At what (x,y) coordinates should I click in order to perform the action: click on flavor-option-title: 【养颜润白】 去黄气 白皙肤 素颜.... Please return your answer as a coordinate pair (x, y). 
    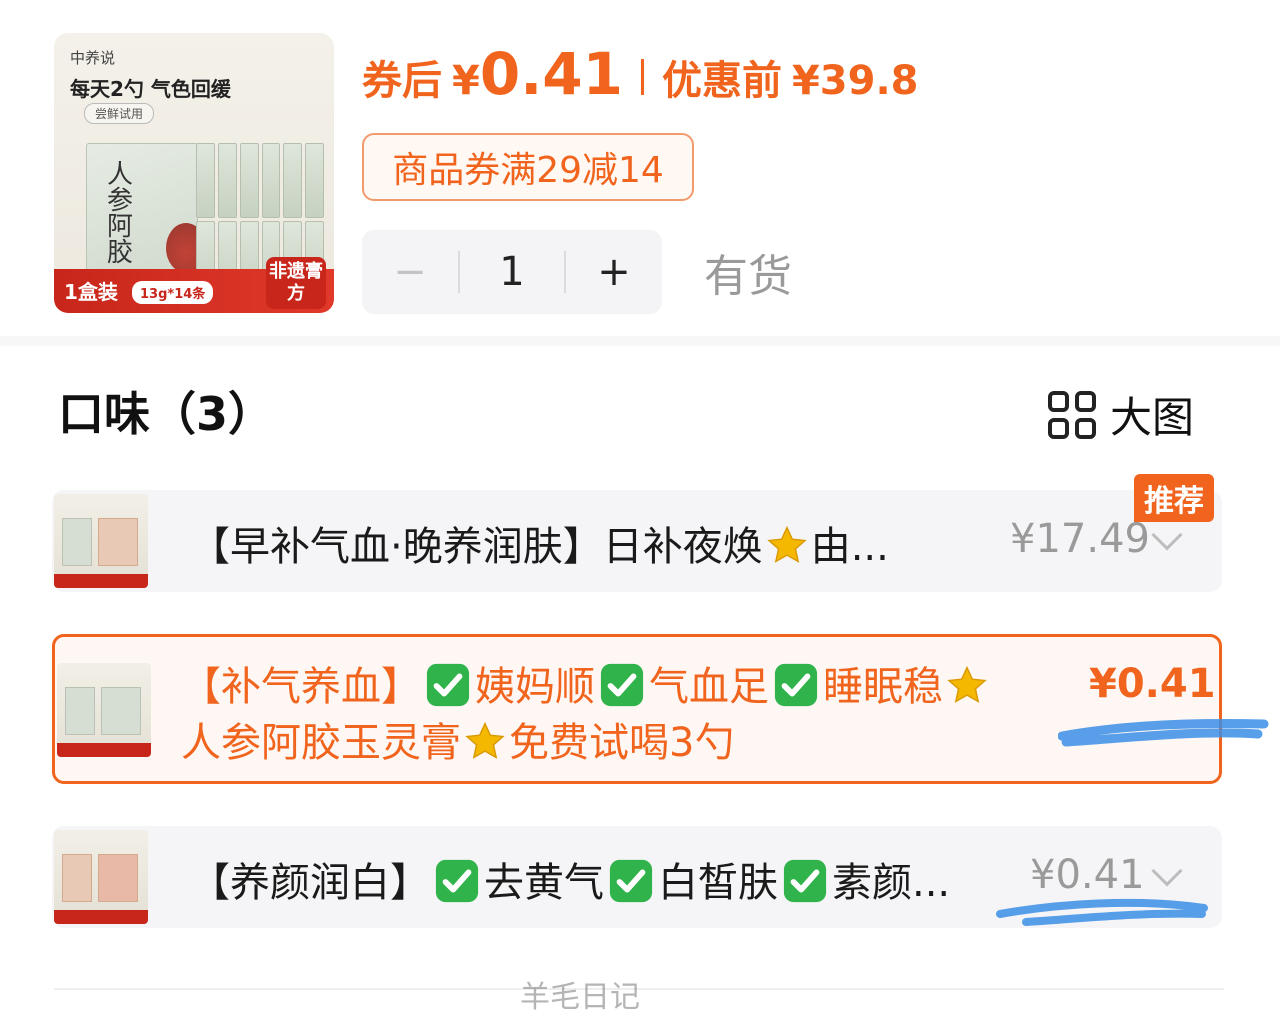
    Looking at the image, I should click on (570, 882).